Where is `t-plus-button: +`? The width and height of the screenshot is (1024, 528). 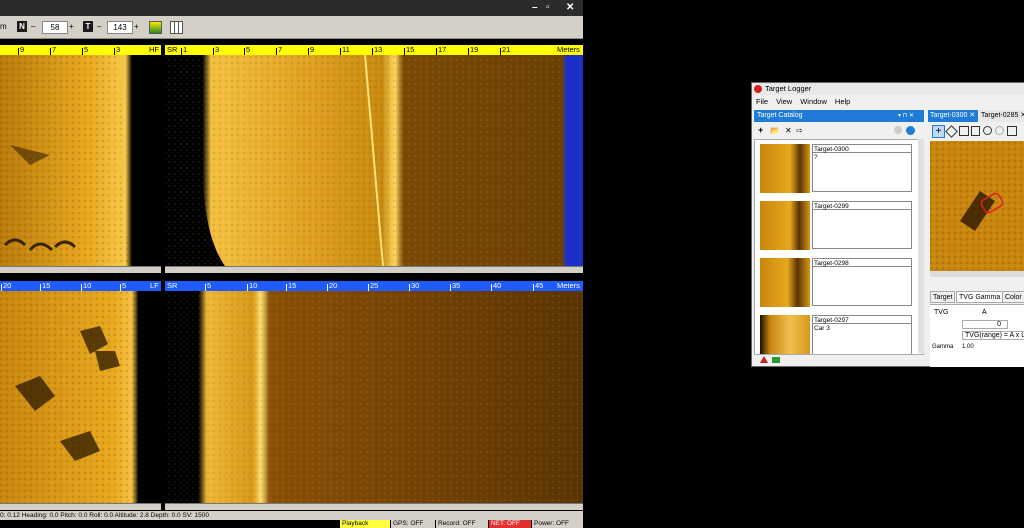 t-plus-button: + is located at coordinates (136, 26).